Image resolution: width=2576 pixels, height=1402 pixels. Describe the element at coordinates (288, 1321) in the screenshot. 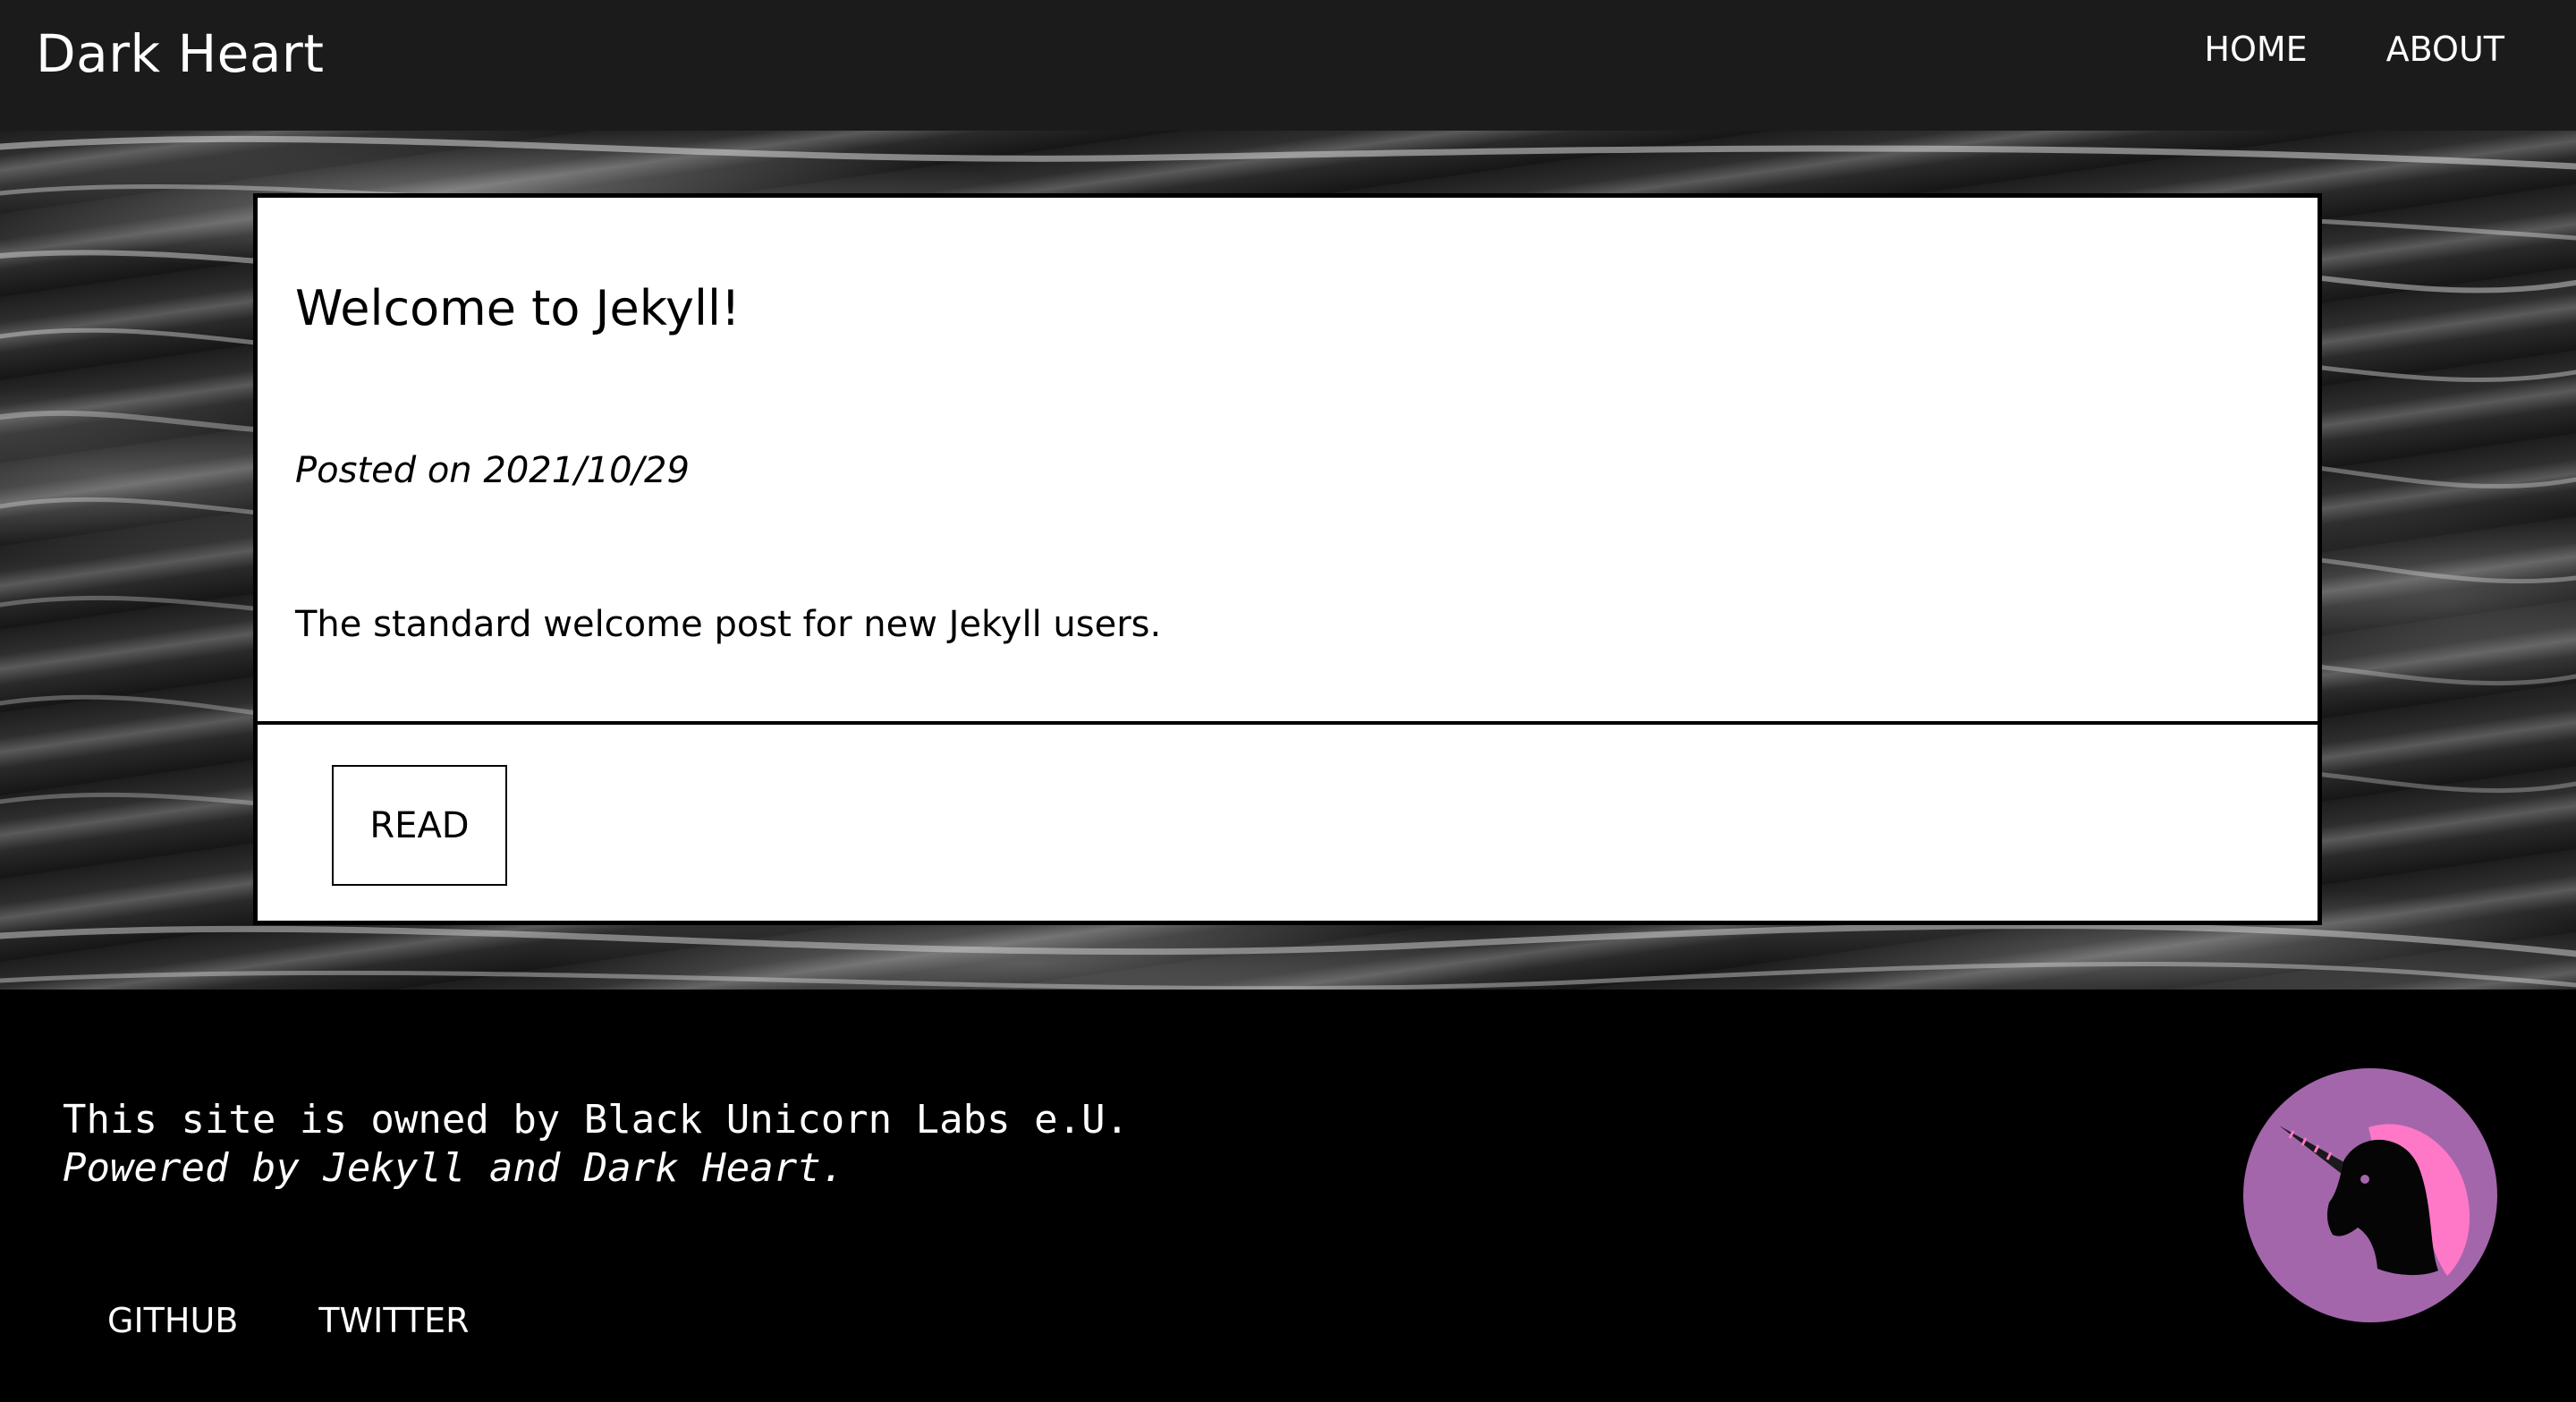

I see `footer-links: GITHUB TWITTER` at that location.